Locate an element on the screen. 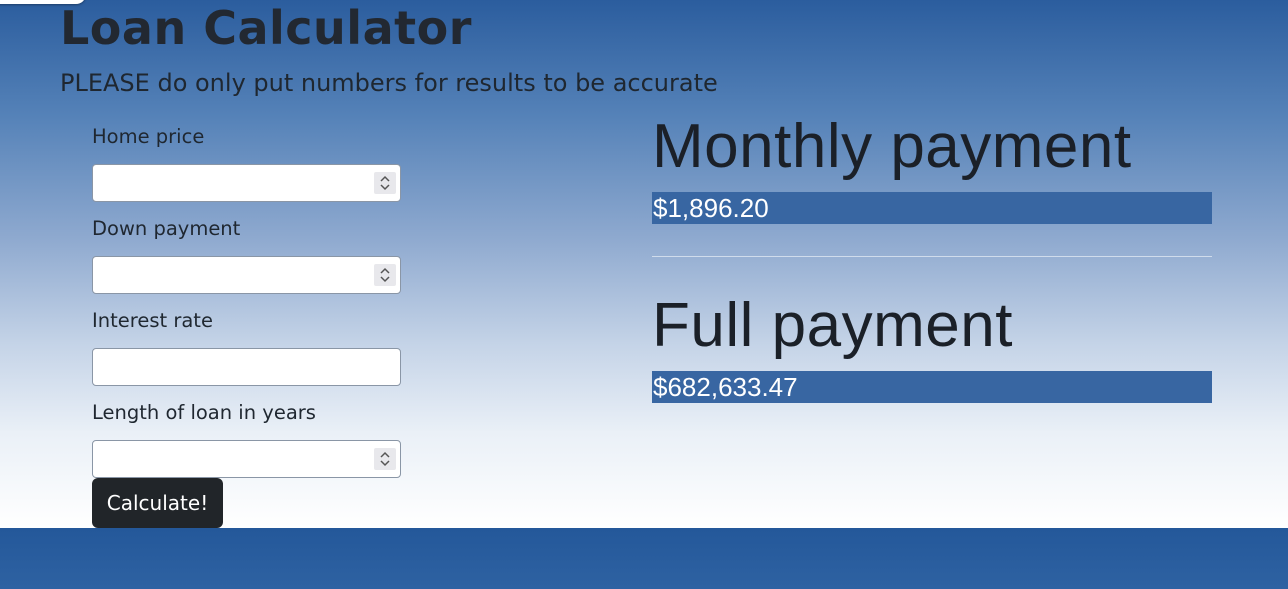 This screenshot has width=1288, height=589. home-price-input is located at coordinates (238, 184).